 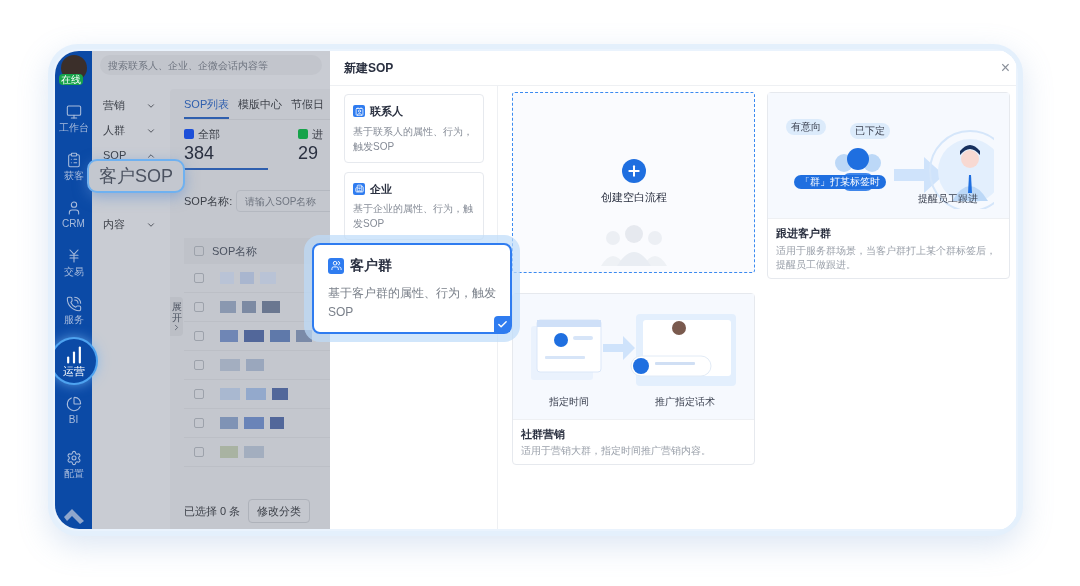 I want to click on template-card: 指定时间 推广指定话术 社群营销 适用于营销大群，指定时间推广营销内容。, so click(x=633, y=378).